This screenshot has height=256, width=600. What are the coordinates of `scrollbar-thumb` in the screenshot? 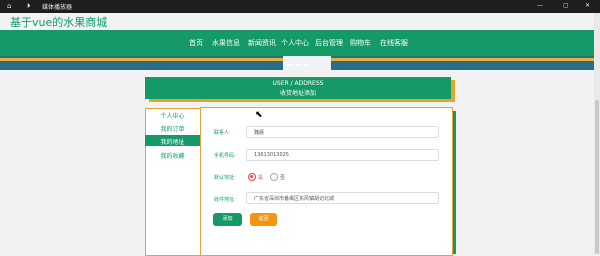 It's located at (597, 177).